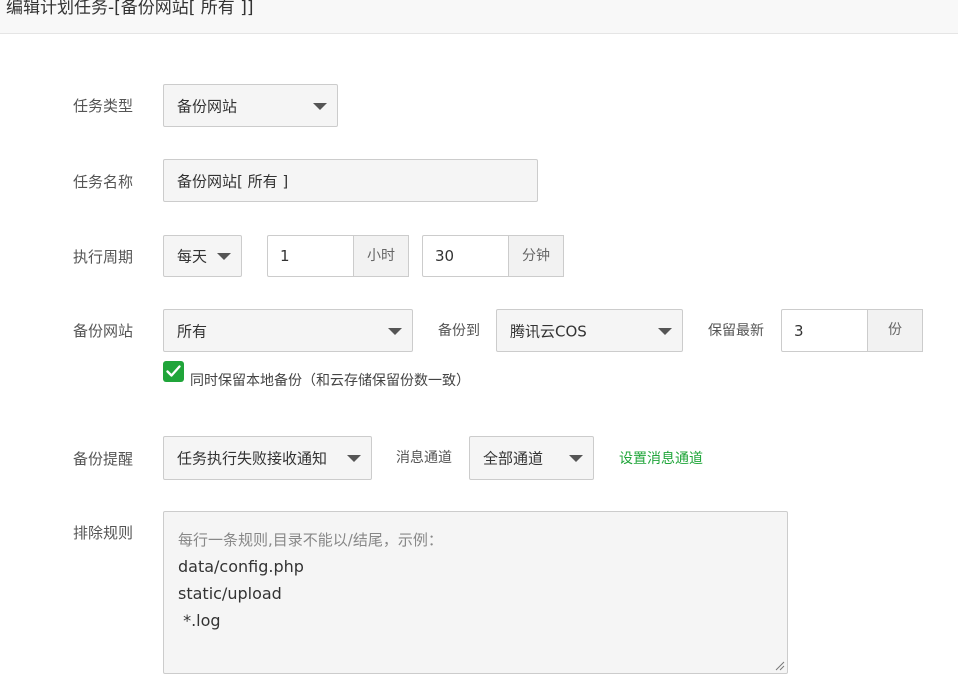  I want to click on backup-dest-label: 备份到, so click(459, 331).